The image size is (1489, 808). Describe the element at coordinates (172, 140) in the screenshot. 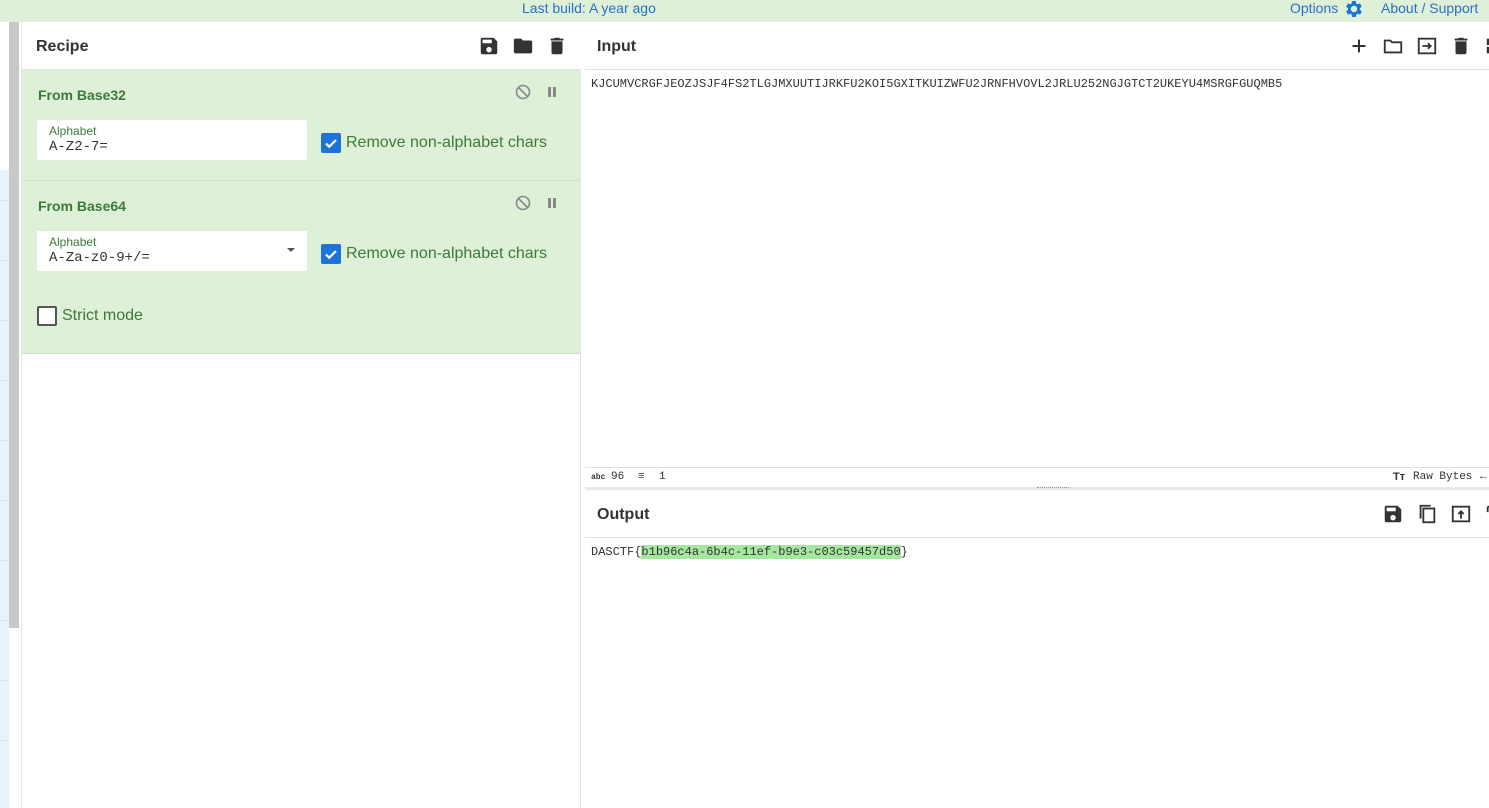

I see `alphabet-input: Alphabet A-Z2-7=` at that location.